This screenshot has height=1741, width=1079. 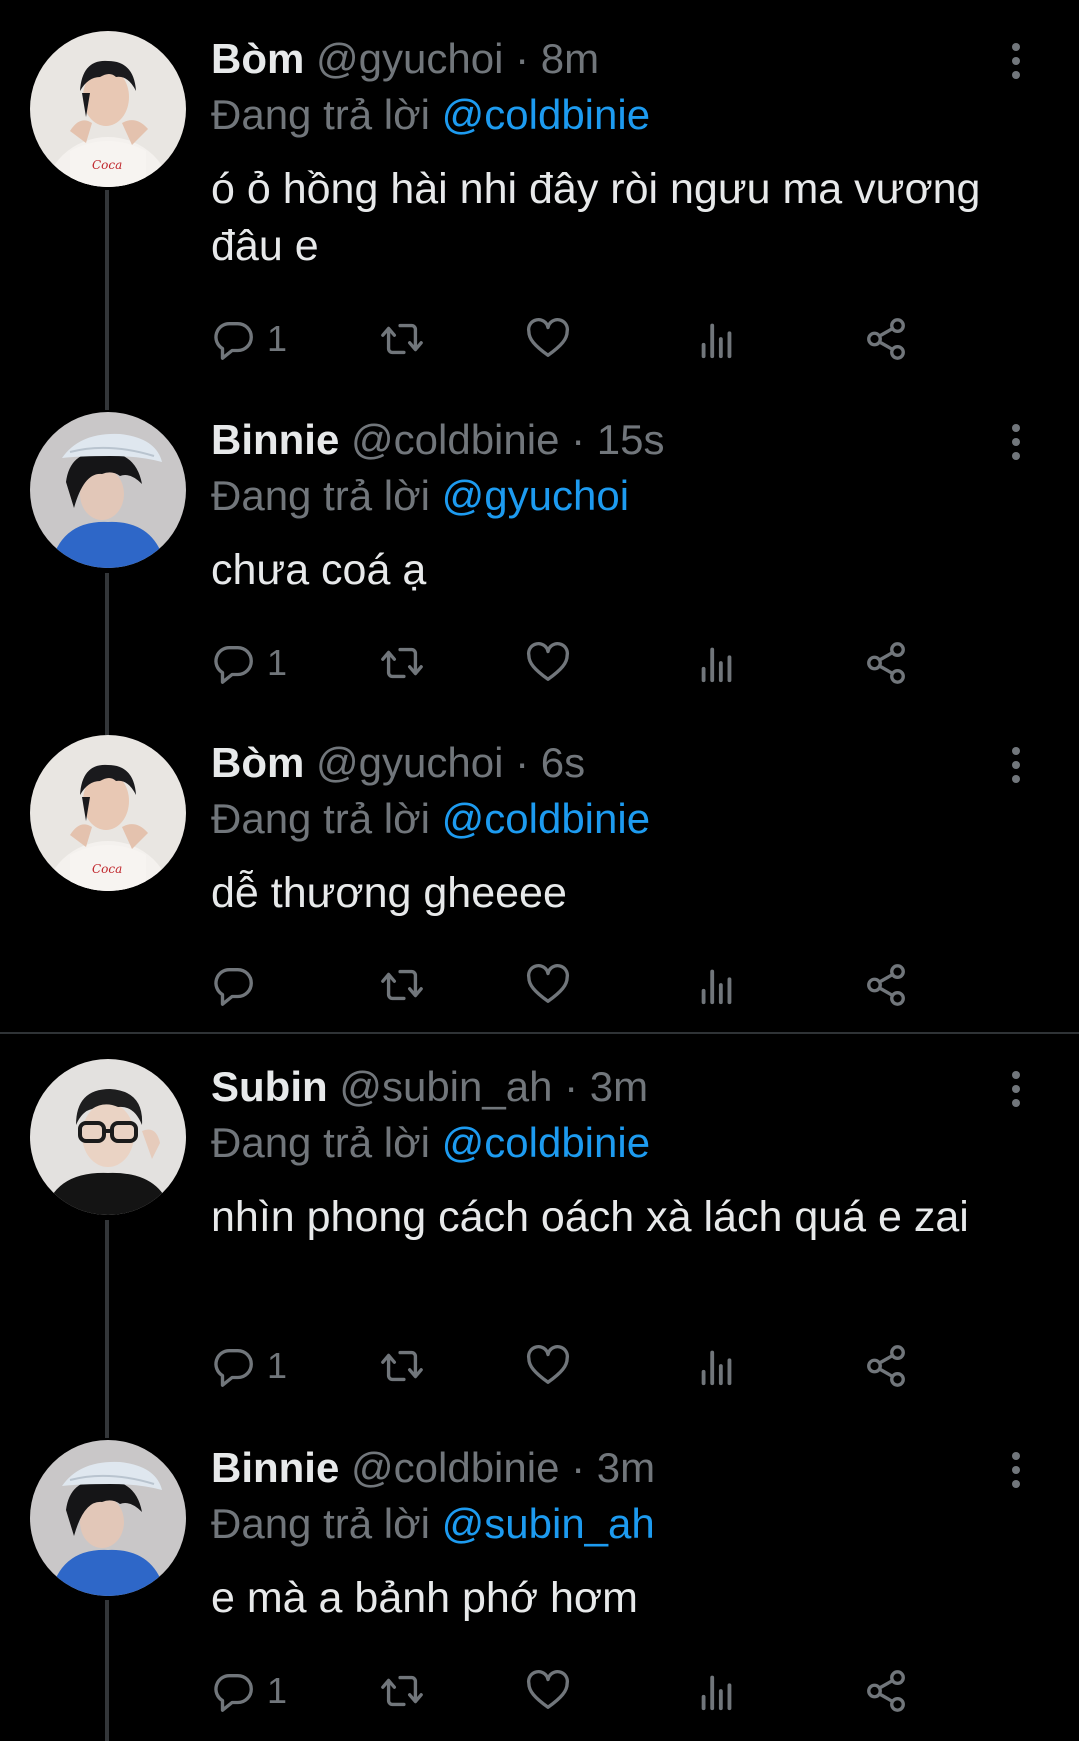 I want to click on tweet-header: Binnie @coldbinie · 3m, so click(x=433, y=1468).